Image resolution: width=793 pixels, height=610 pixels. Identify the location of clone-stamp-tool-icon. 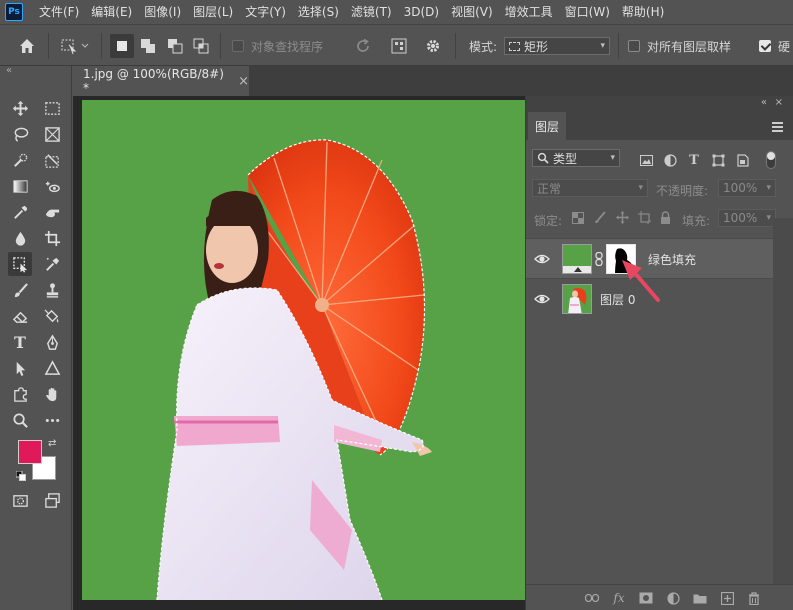
(52, 290).